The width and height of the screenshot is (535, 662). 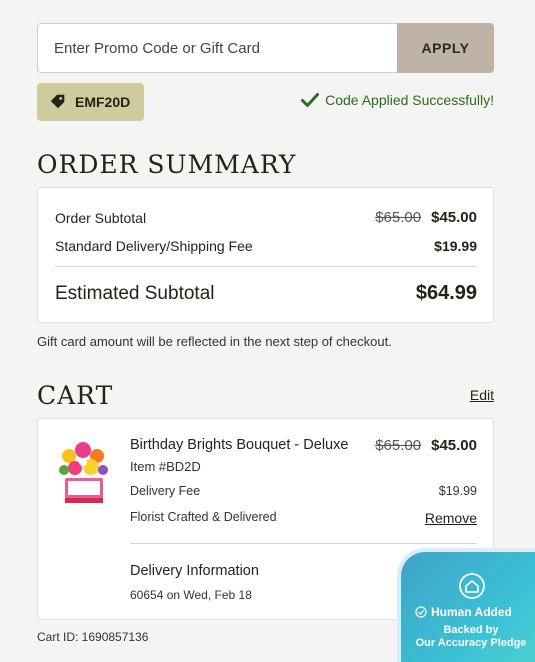 What do you see at coordinates (266, 266) in the screenshot?
I see `summary-divider` at bounding box center [266, 266].